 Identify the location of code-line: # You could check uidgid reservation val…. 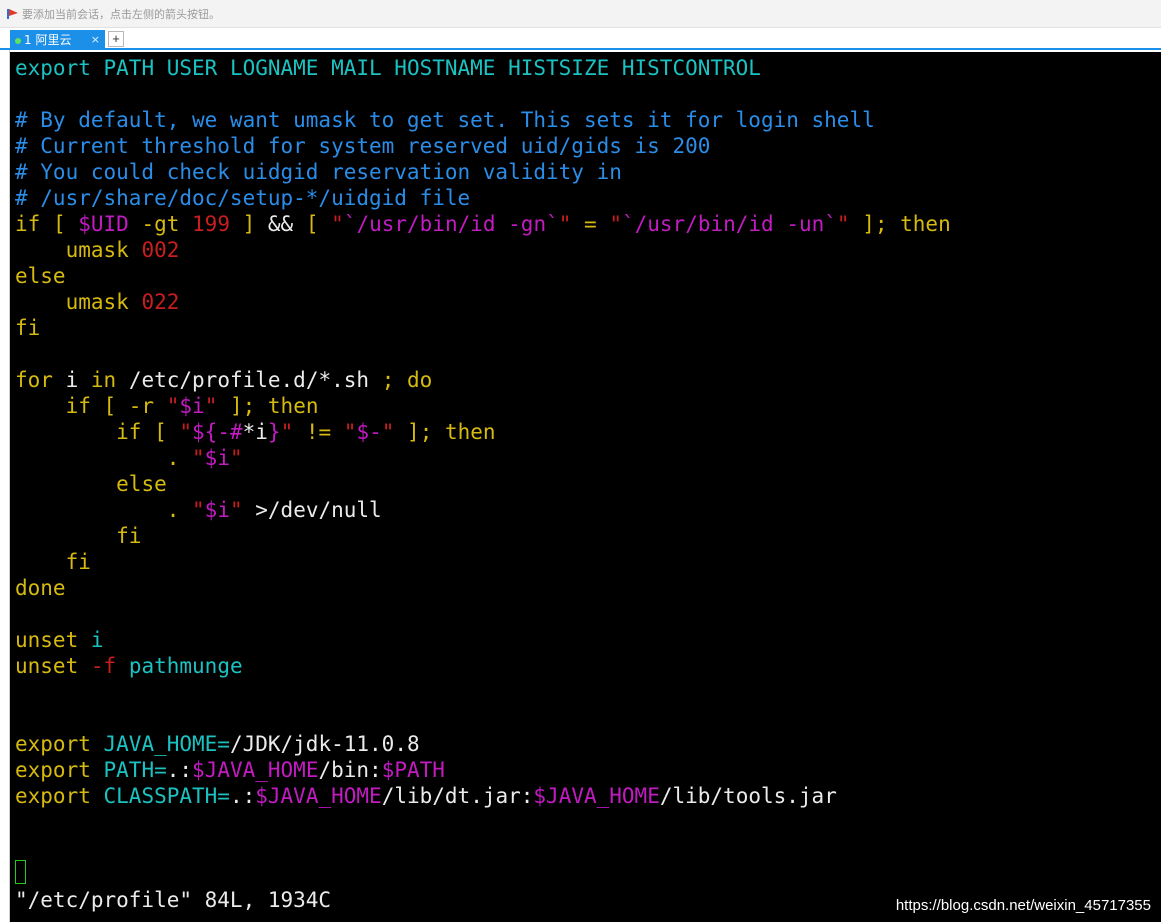
(318, 172).